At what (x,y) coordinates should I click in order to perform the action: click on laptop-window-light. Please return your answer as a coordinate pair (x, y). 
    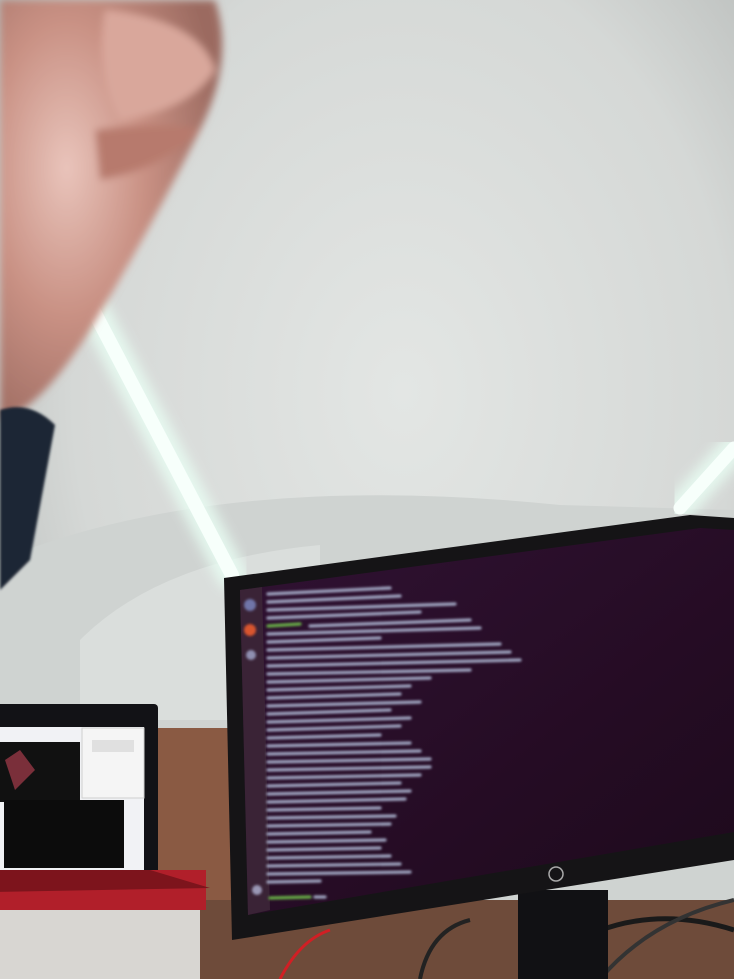
    Looking at the image, I should click on (113, 763).